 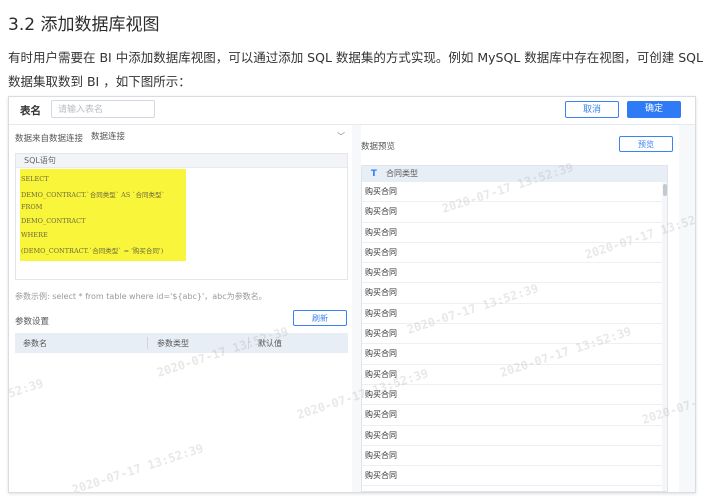 What do you see at coordinates (93, 195) in the screenshot?
I see `sql-line: DEMO_CONTRACT.`合同类型` AS `合同类型`` at bounding box center [93, 195].